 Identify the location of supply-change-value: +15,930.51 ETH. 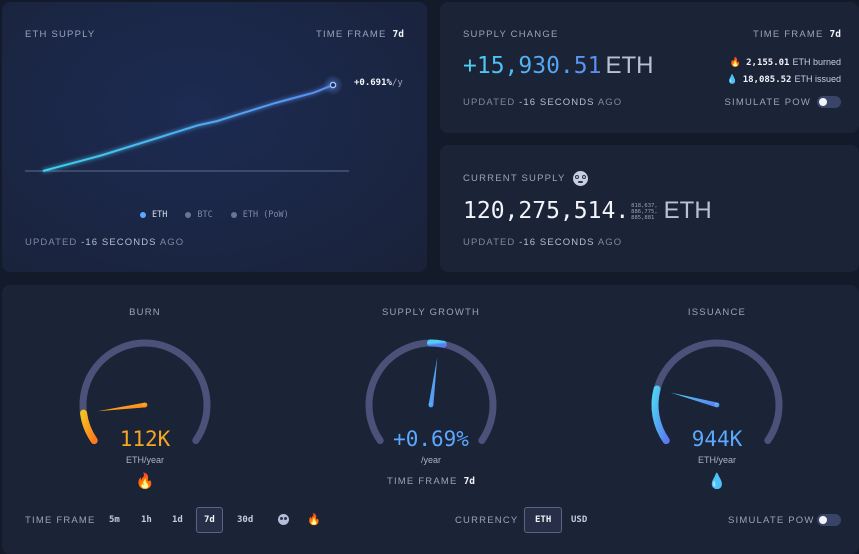
(558, 66).